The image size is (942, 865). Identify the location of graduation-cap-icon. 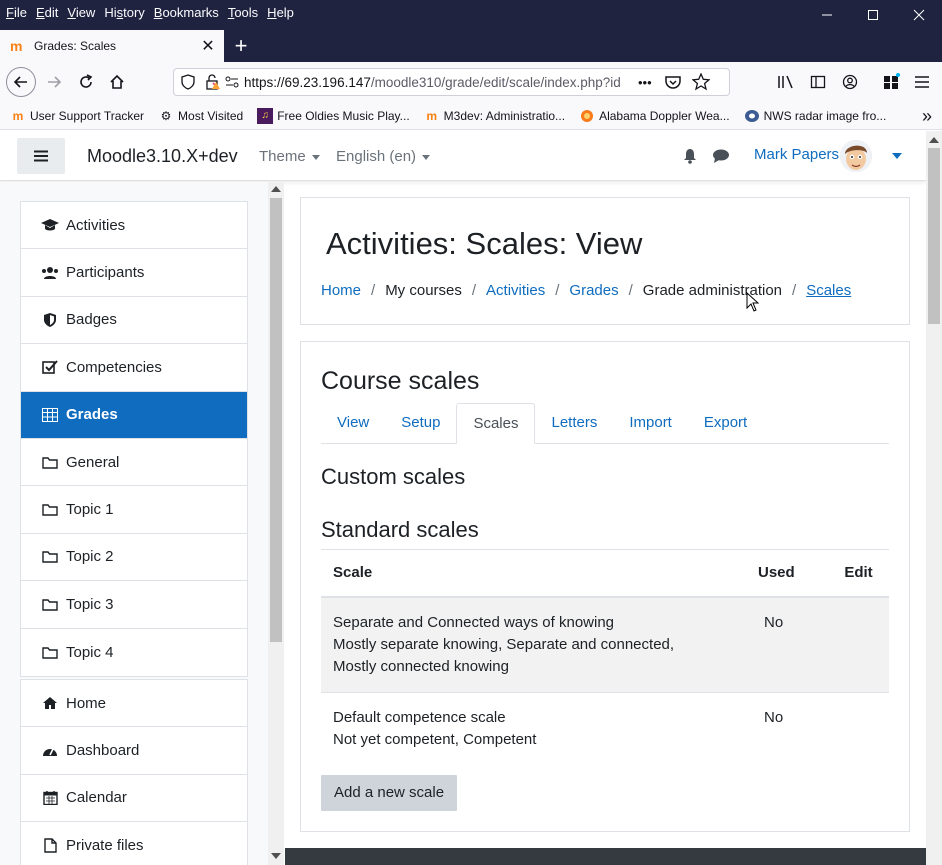
(50, 225).